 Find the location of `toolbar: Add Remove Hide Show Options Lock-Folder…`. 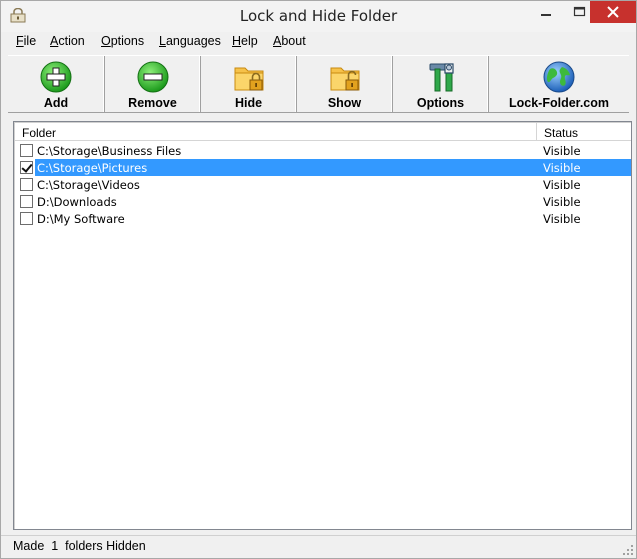

toolbar: Add Remove Hide Show Options Lock-Folder… is located at coordinates (318, 84).